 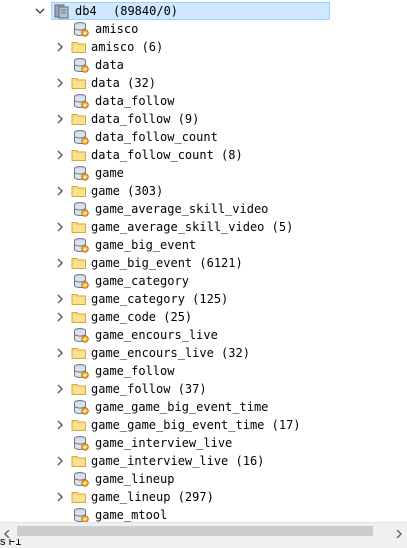 I want to click on tree-row-table-folder: game_encours_live (32), so click(x=203, y=353).